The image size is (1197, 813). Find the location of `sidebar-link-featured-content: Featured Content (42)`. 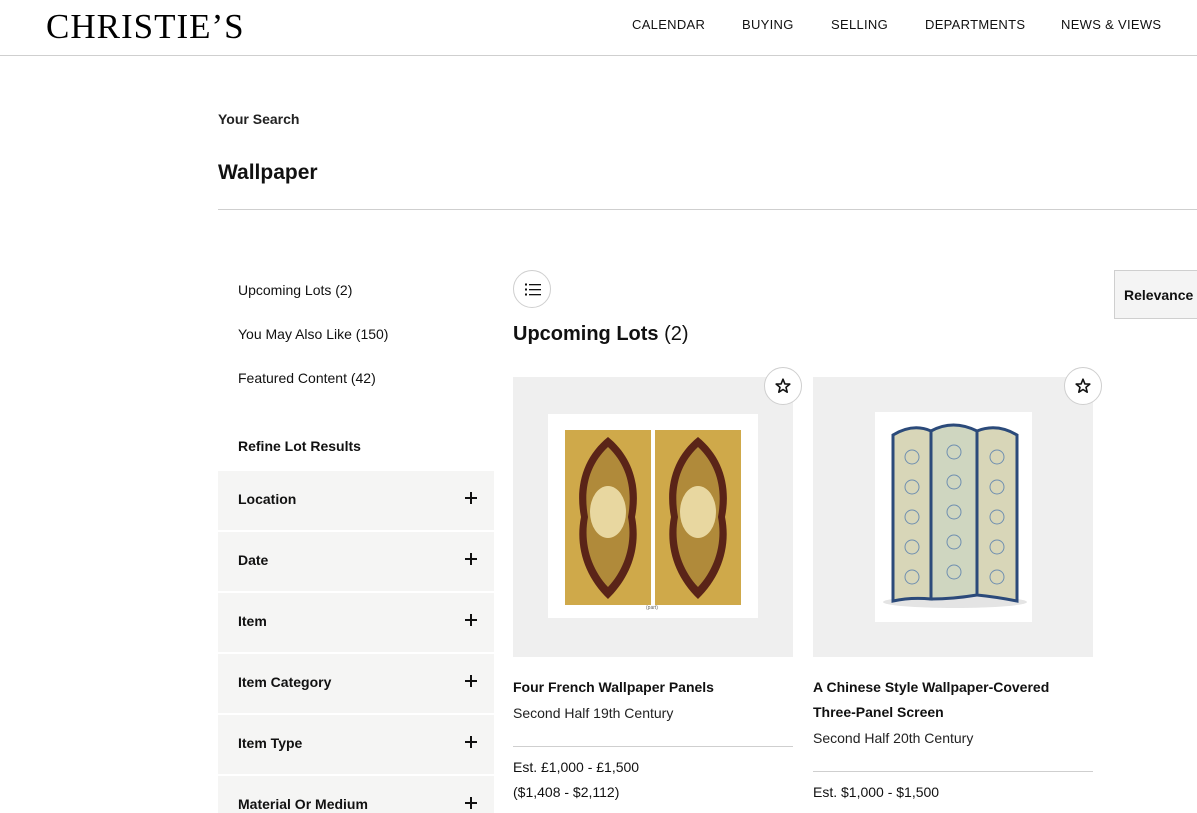

sidebar-link-featured-content: Featured Content (42) is located at coordinates (307, 378).